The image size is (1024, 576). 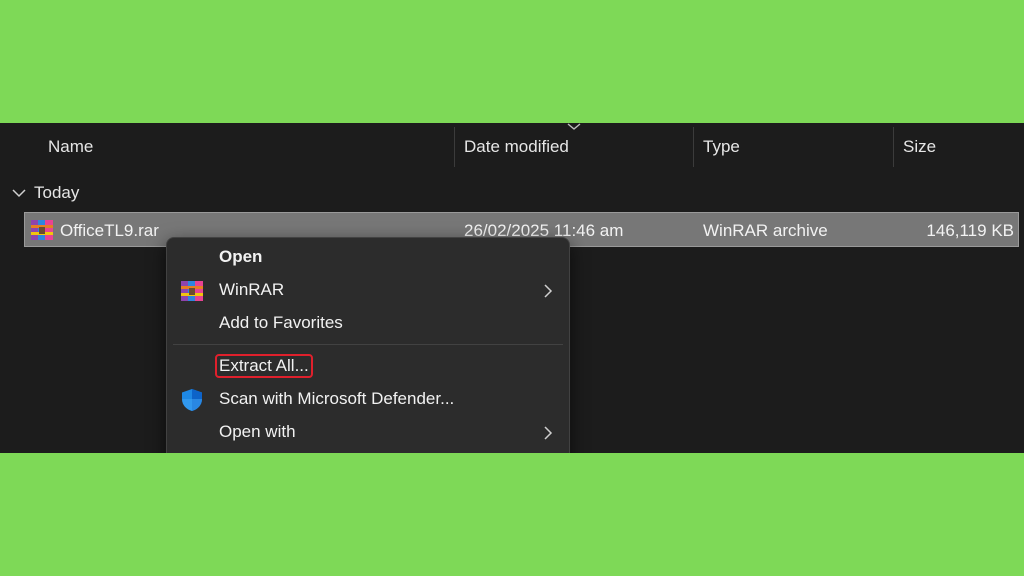 I want to click on menu-item-label: Add to Favorites, so click(x=281, y=322).